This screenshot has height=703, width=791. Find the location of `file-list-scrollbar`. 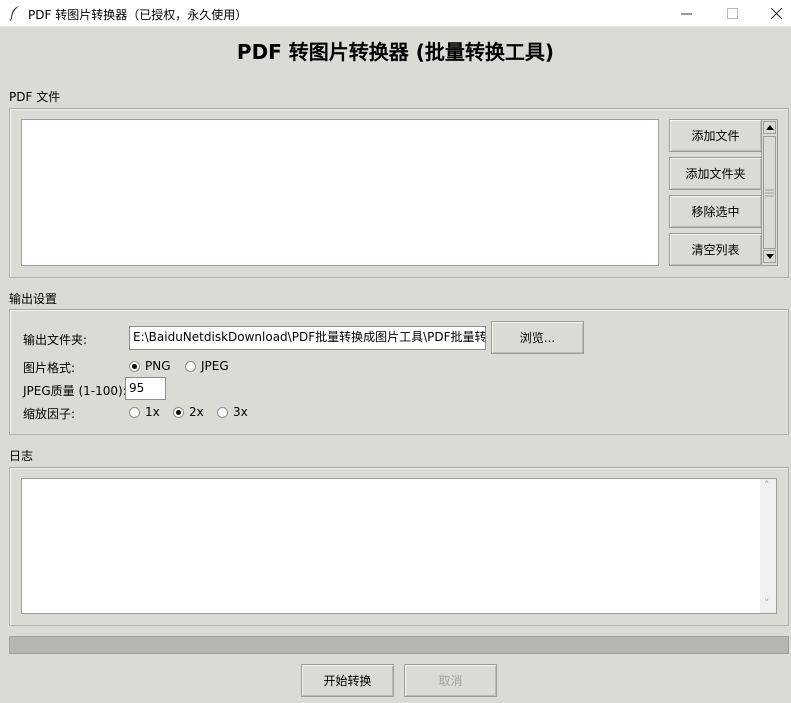

file-list-scrollbar is located at coordinates (769, 192).